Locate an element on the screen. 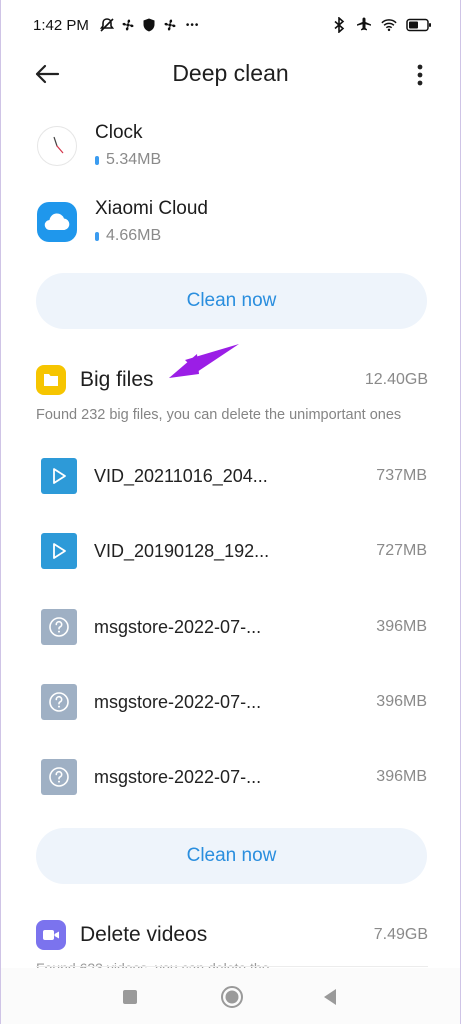 This screenshot has width=461, height=1024. folder-icon is located at coordinates (51, 380).